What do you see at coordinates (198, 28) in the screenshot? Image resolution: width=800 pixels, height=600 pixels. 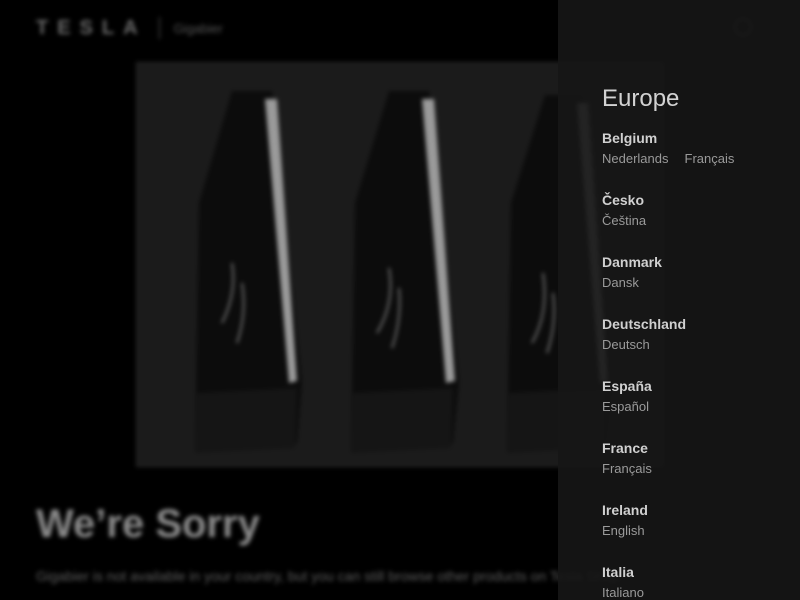 I see `product-name: Gigabier` at bounding box center [198, 28].